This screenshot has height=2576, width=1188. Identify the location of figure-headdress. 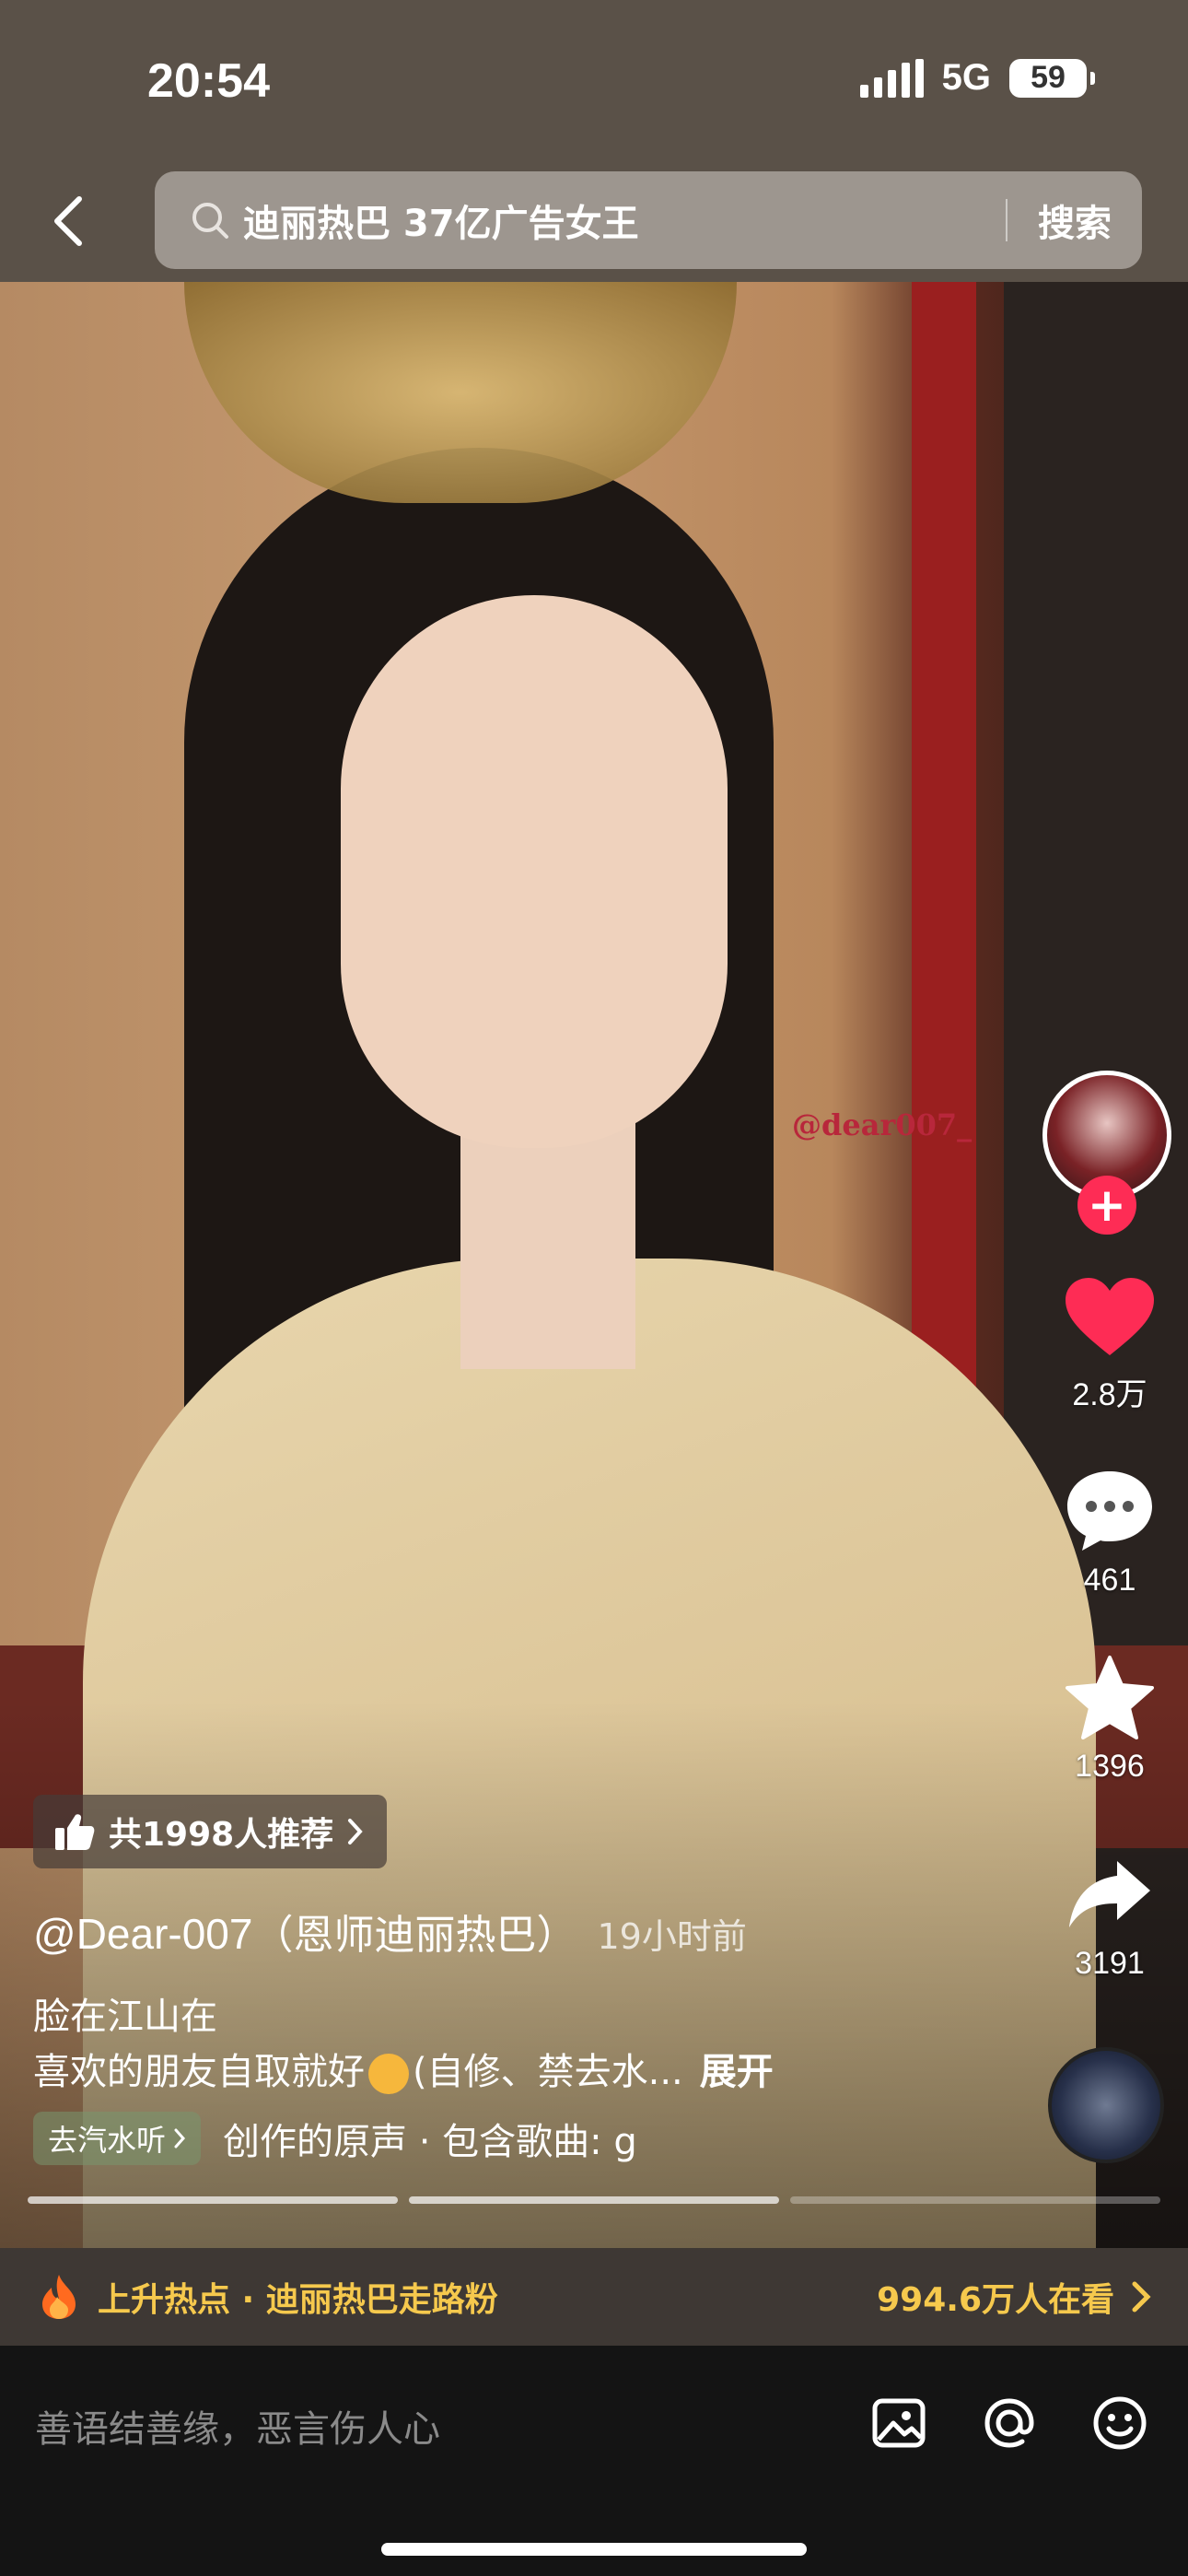
(460, 392).